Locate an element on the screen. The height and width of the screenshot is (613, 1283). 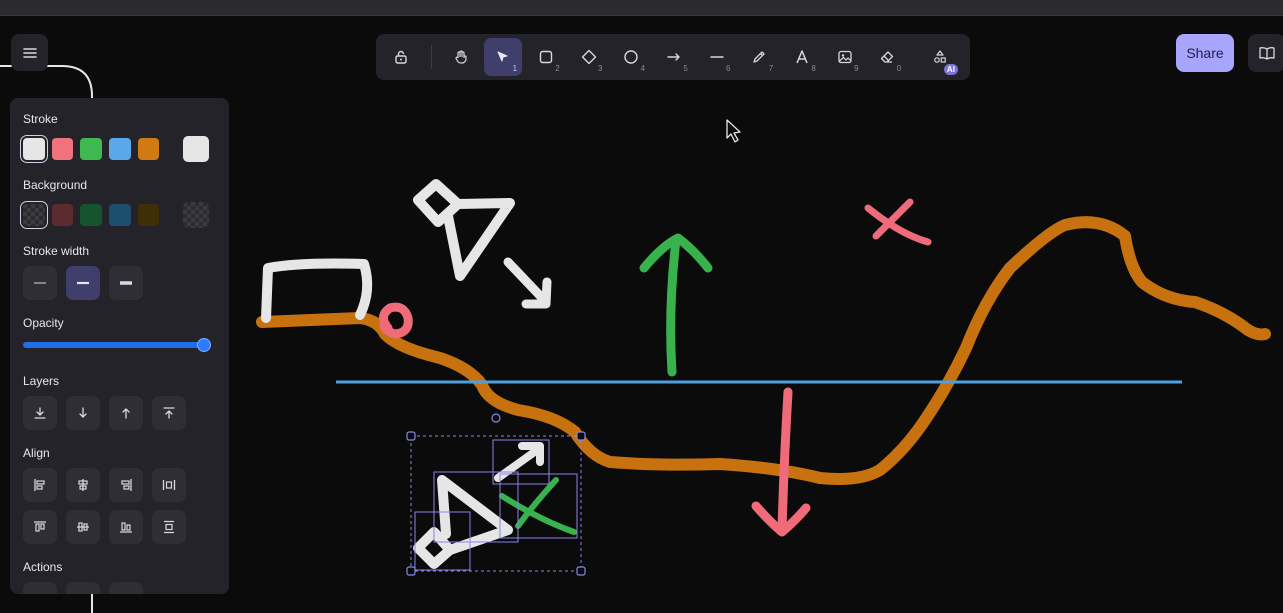
tool-shortcut-key: 8 is located at coordinates (813, 68).